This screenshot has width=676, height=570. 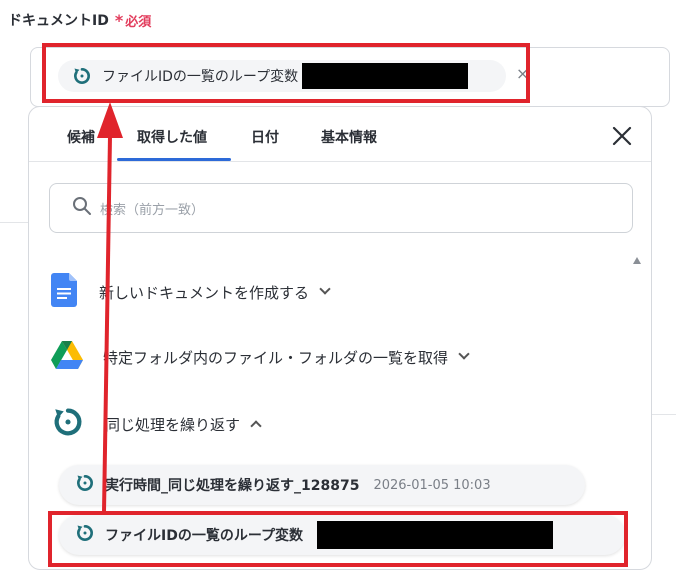 I want to click on tab-candidates: 候補, so click(x=81, y=137).